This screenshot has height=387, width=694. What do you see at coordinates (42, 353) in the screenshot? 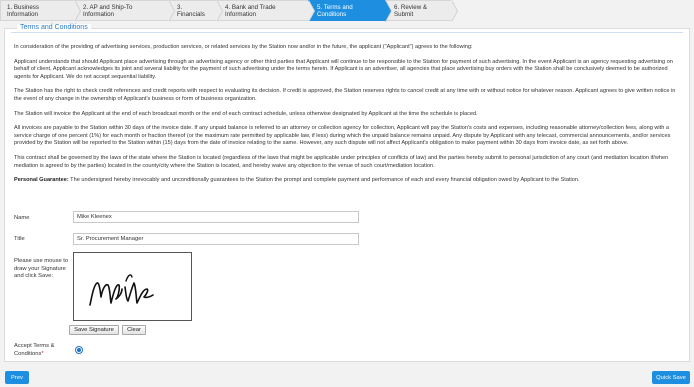
I see `required-mark: *` at bounding box center [42, 353].